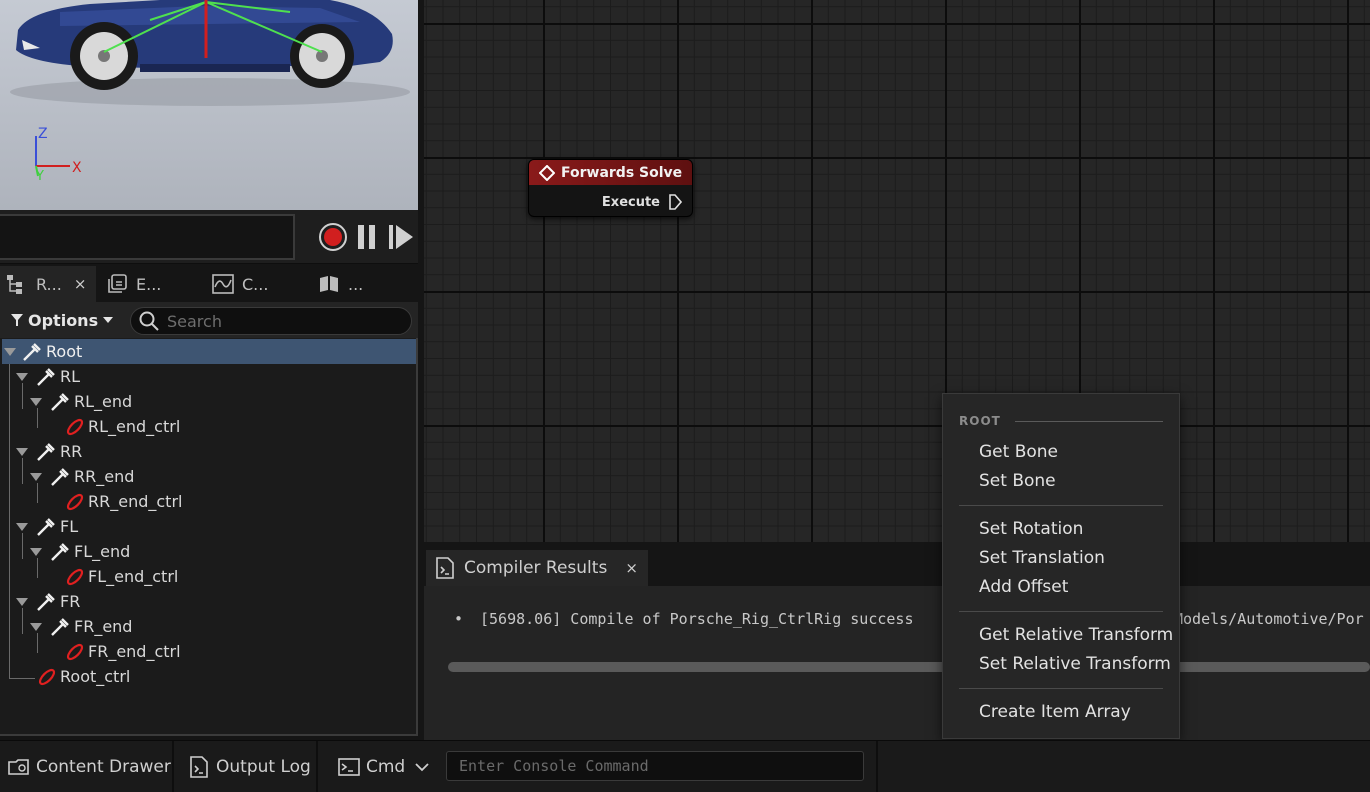 Image resolution: width=1370 pixels, height=792 pixels. Describe the element at coordinates (70, 601) in the screenshot. I see `tree-item-label: FR` at that location.